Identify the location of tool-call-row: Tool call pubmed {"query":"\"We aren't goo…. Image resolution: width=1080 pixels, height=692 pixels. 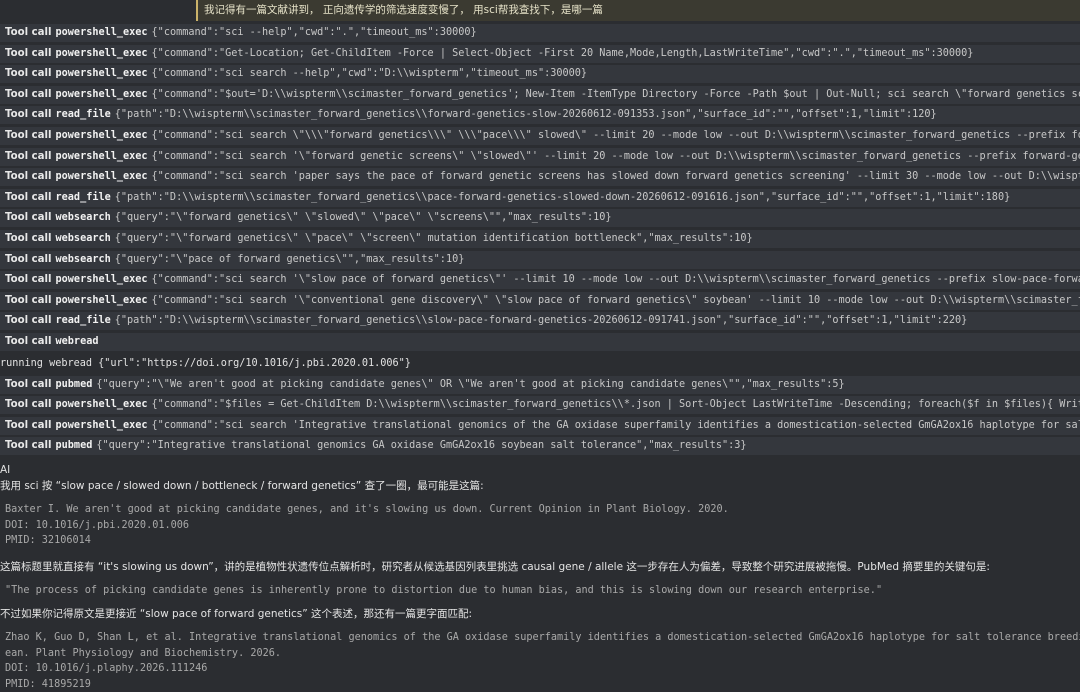
(540, 384).